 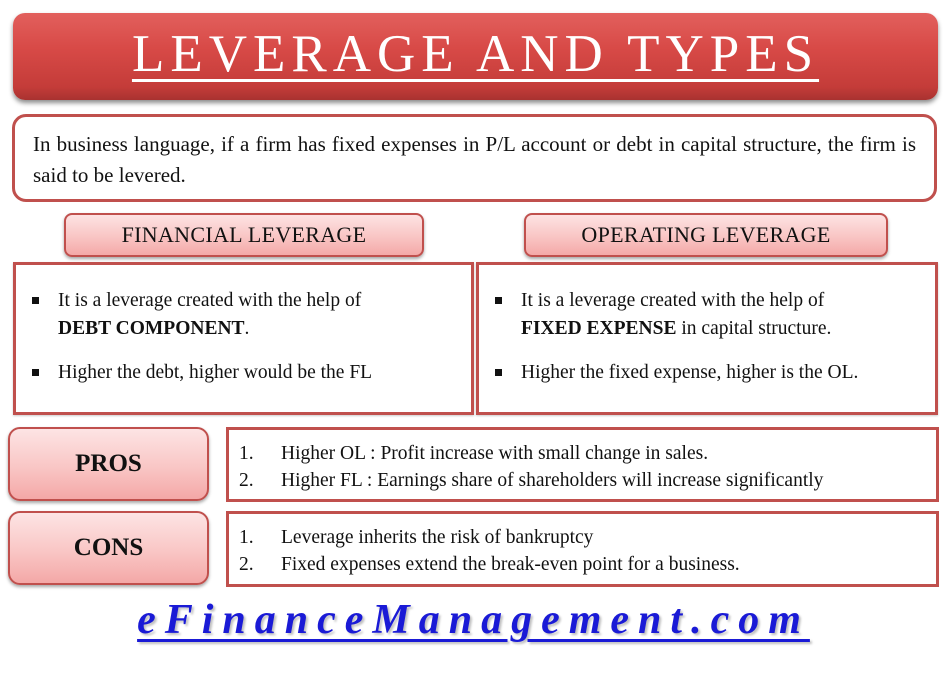 I want to click on bullet-text: Higher the debt, higher would be the FL, so click(x=215, y=372).